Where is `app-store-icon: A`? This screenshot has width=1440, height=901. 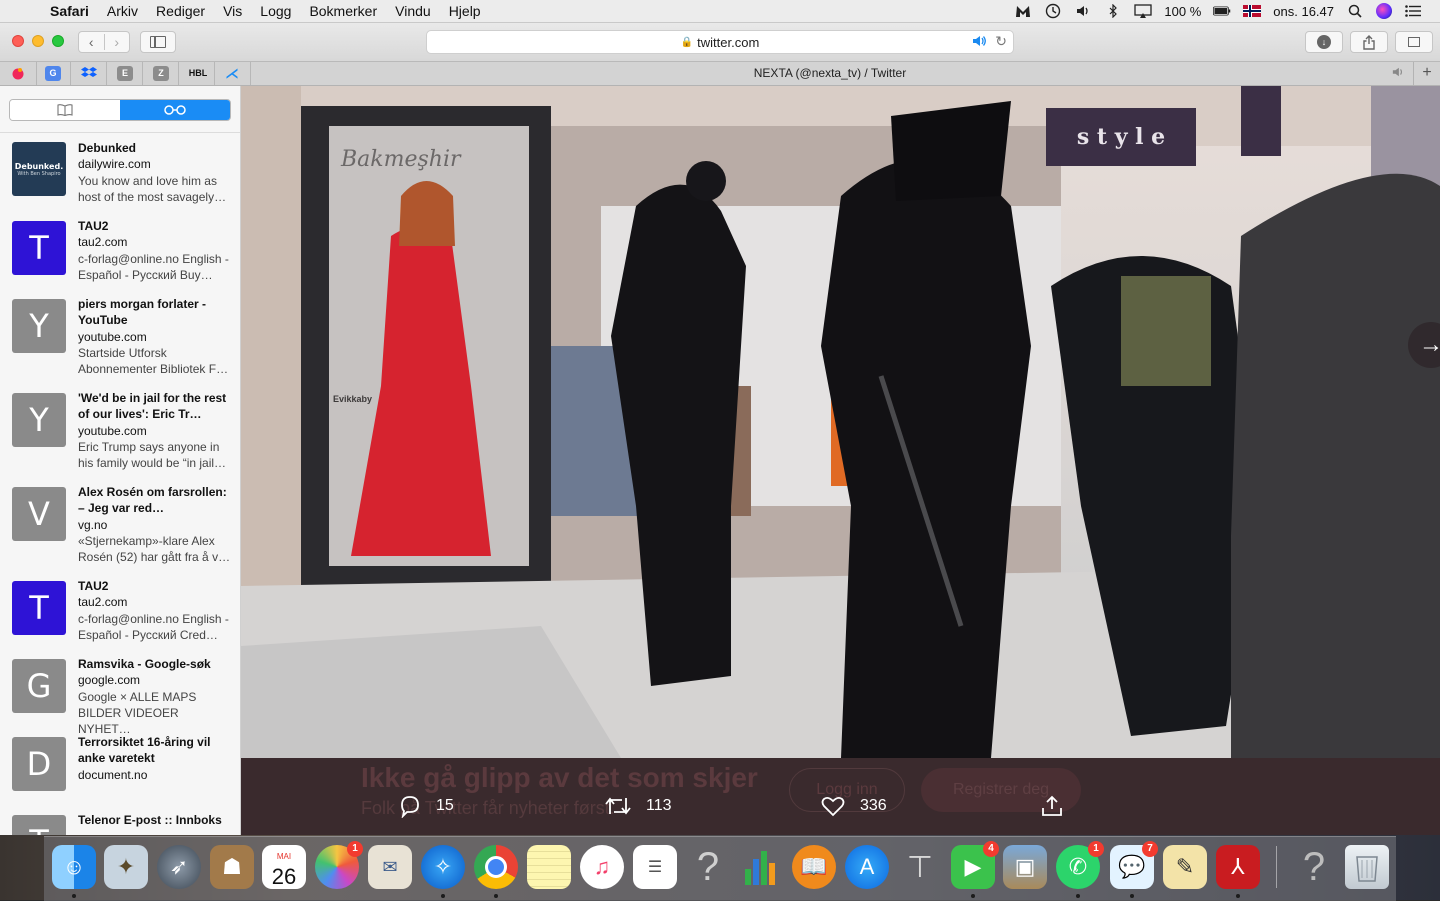 app-store-icon: A is located at coordinates (867, 867).